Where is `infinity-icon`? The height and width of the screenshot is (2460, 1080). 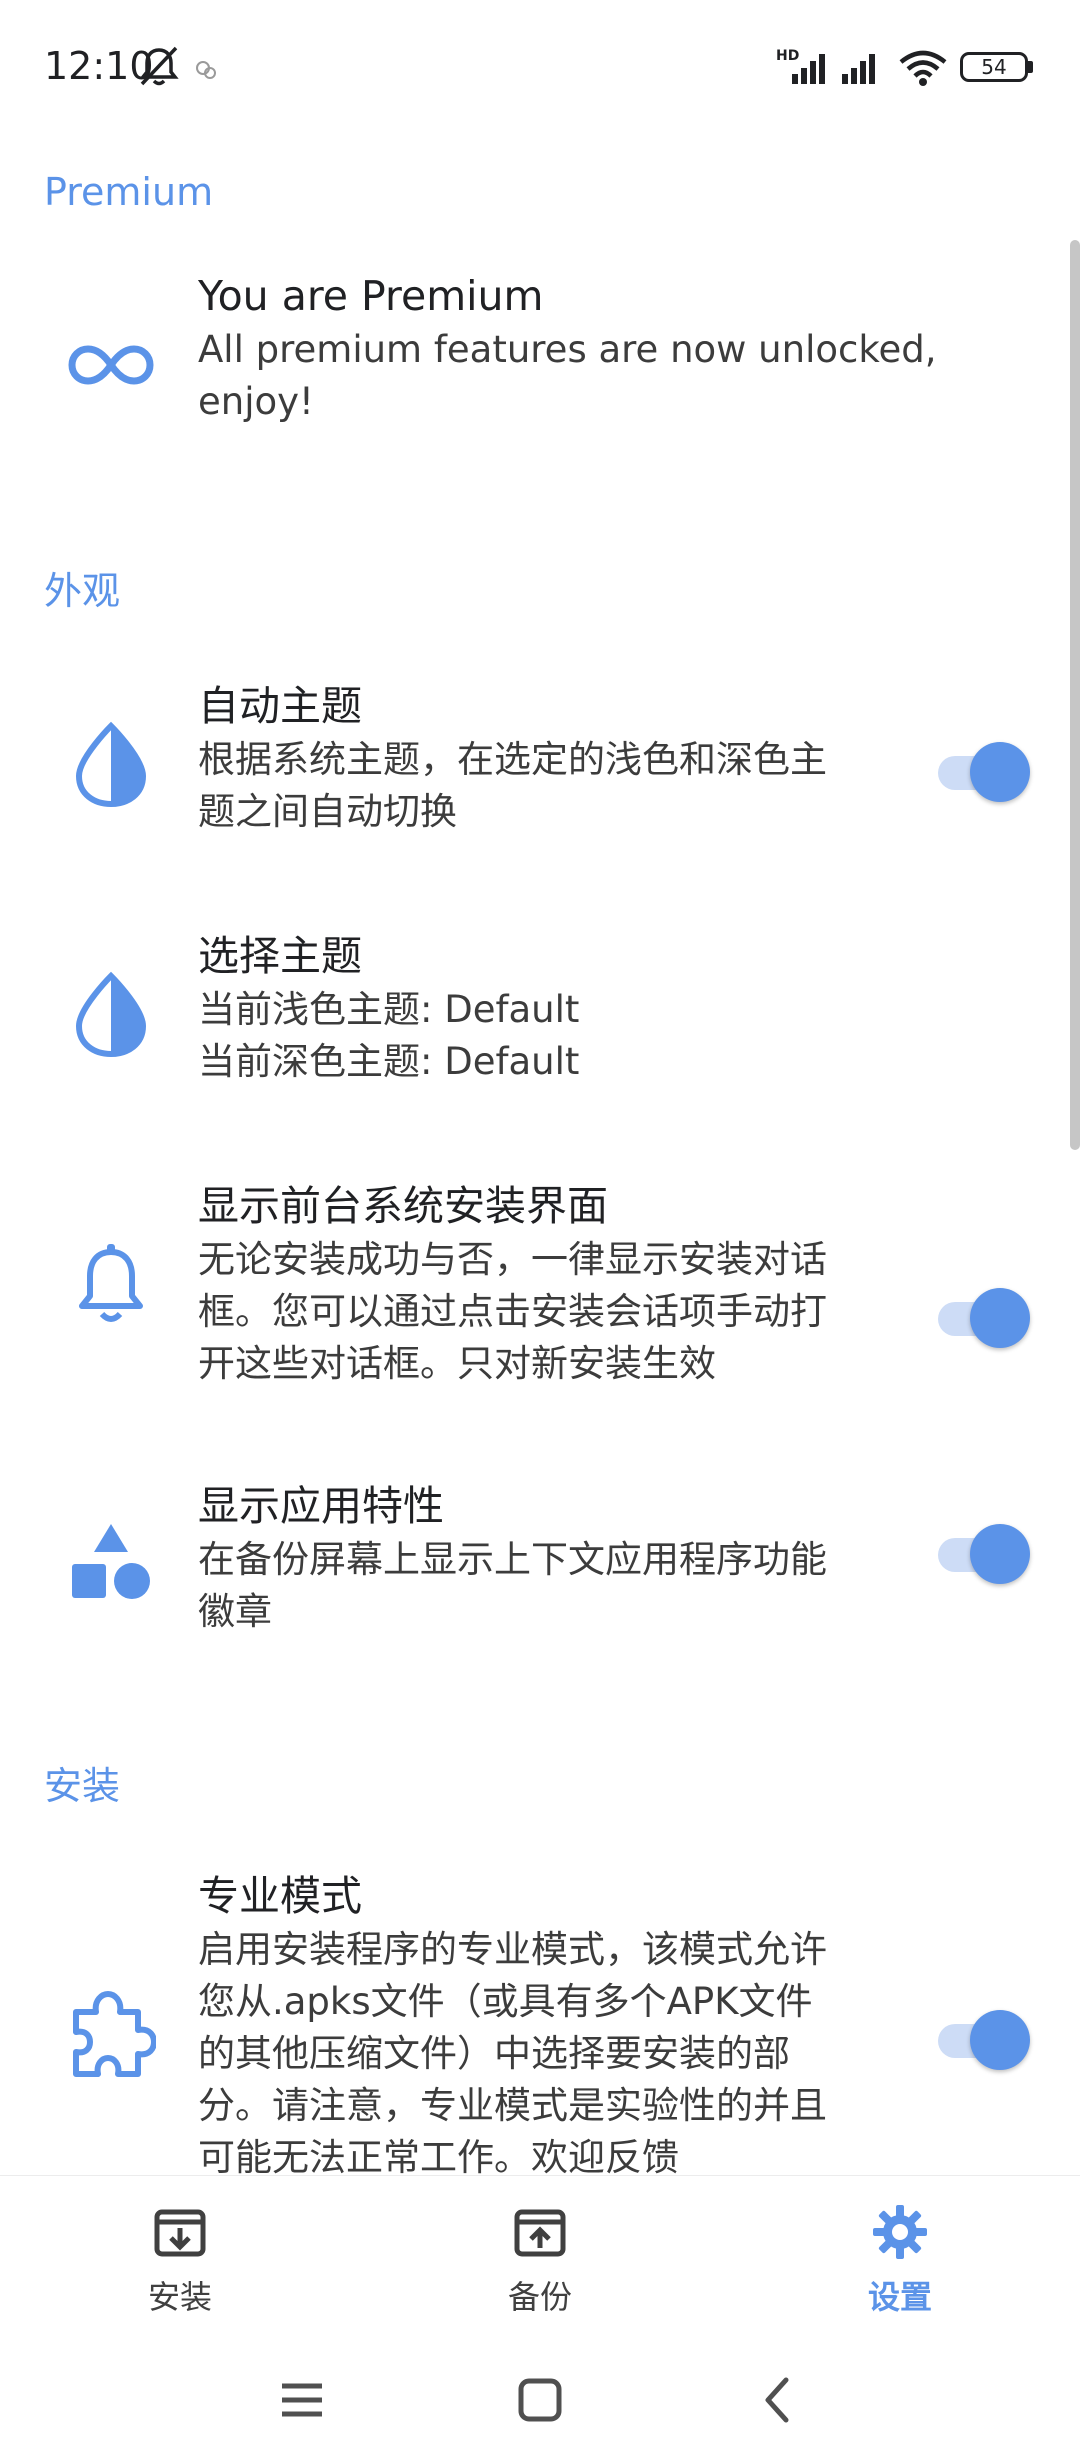 infinity-icon is located at coordinates (111, 365).